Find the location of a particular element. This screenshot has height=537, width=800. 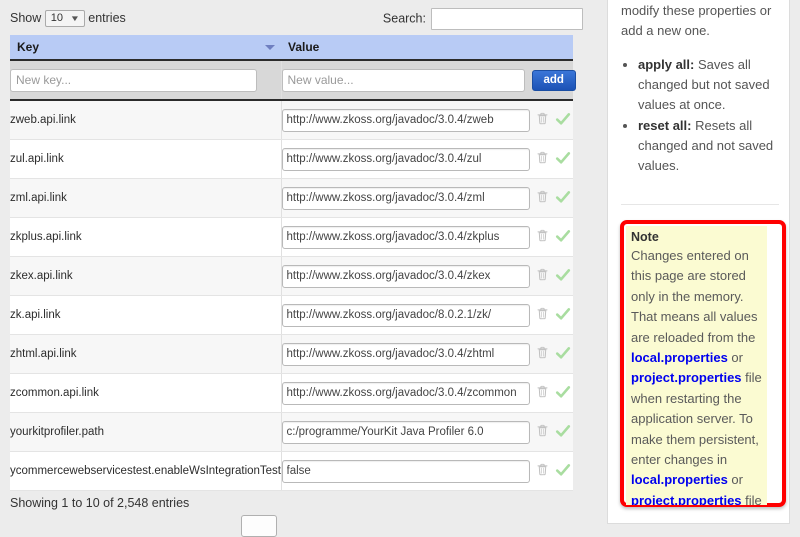

row-key-label: zkplus.api.link is located at coordinates (46, 237).